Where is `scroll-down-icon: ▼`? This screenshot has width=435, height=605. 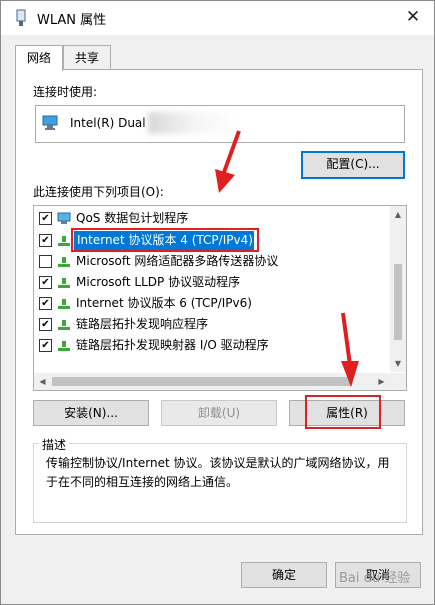
scroll-down-icon: ▼ is located at coordinates (398, 363).